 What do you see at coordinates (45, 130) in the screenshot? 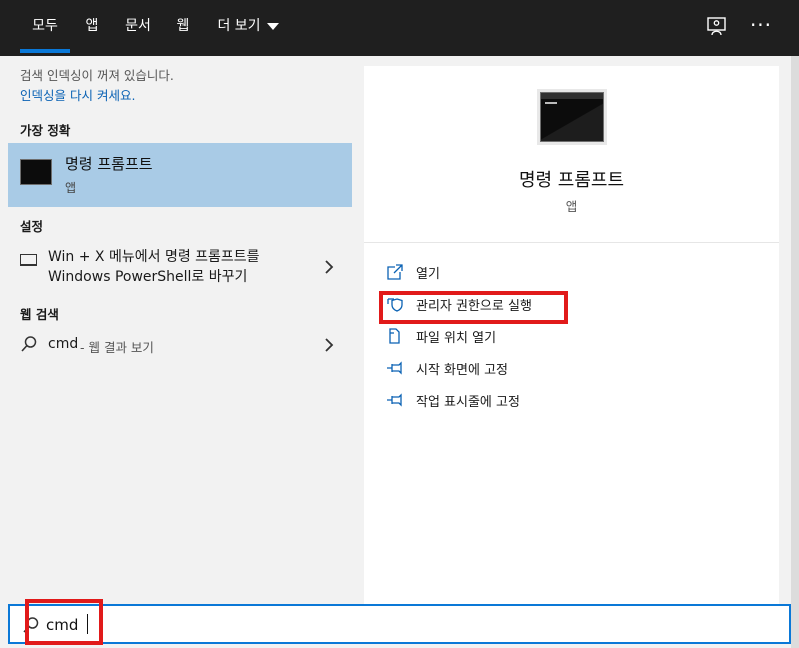
I see `best-match-heading: 가장 정확` at bounding box center [45, 130].